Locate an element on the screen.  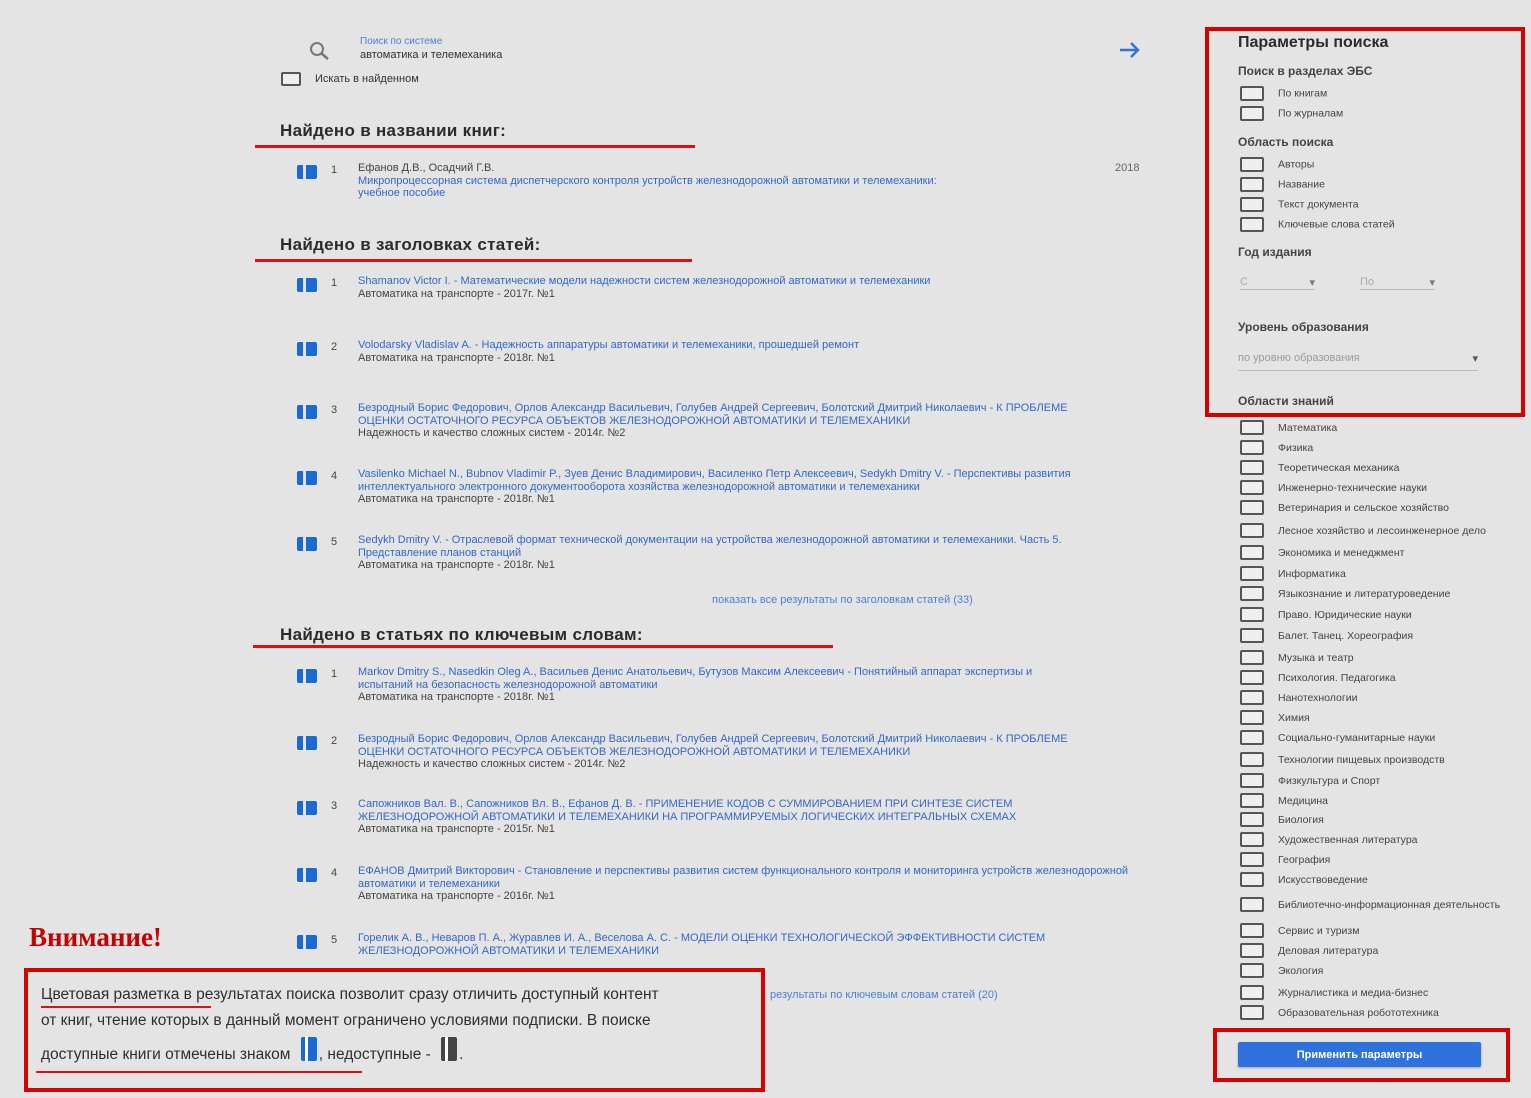
knowledge-area-checkbox: Балет. Танец. Хореография is located at coordinates (1379, 635).